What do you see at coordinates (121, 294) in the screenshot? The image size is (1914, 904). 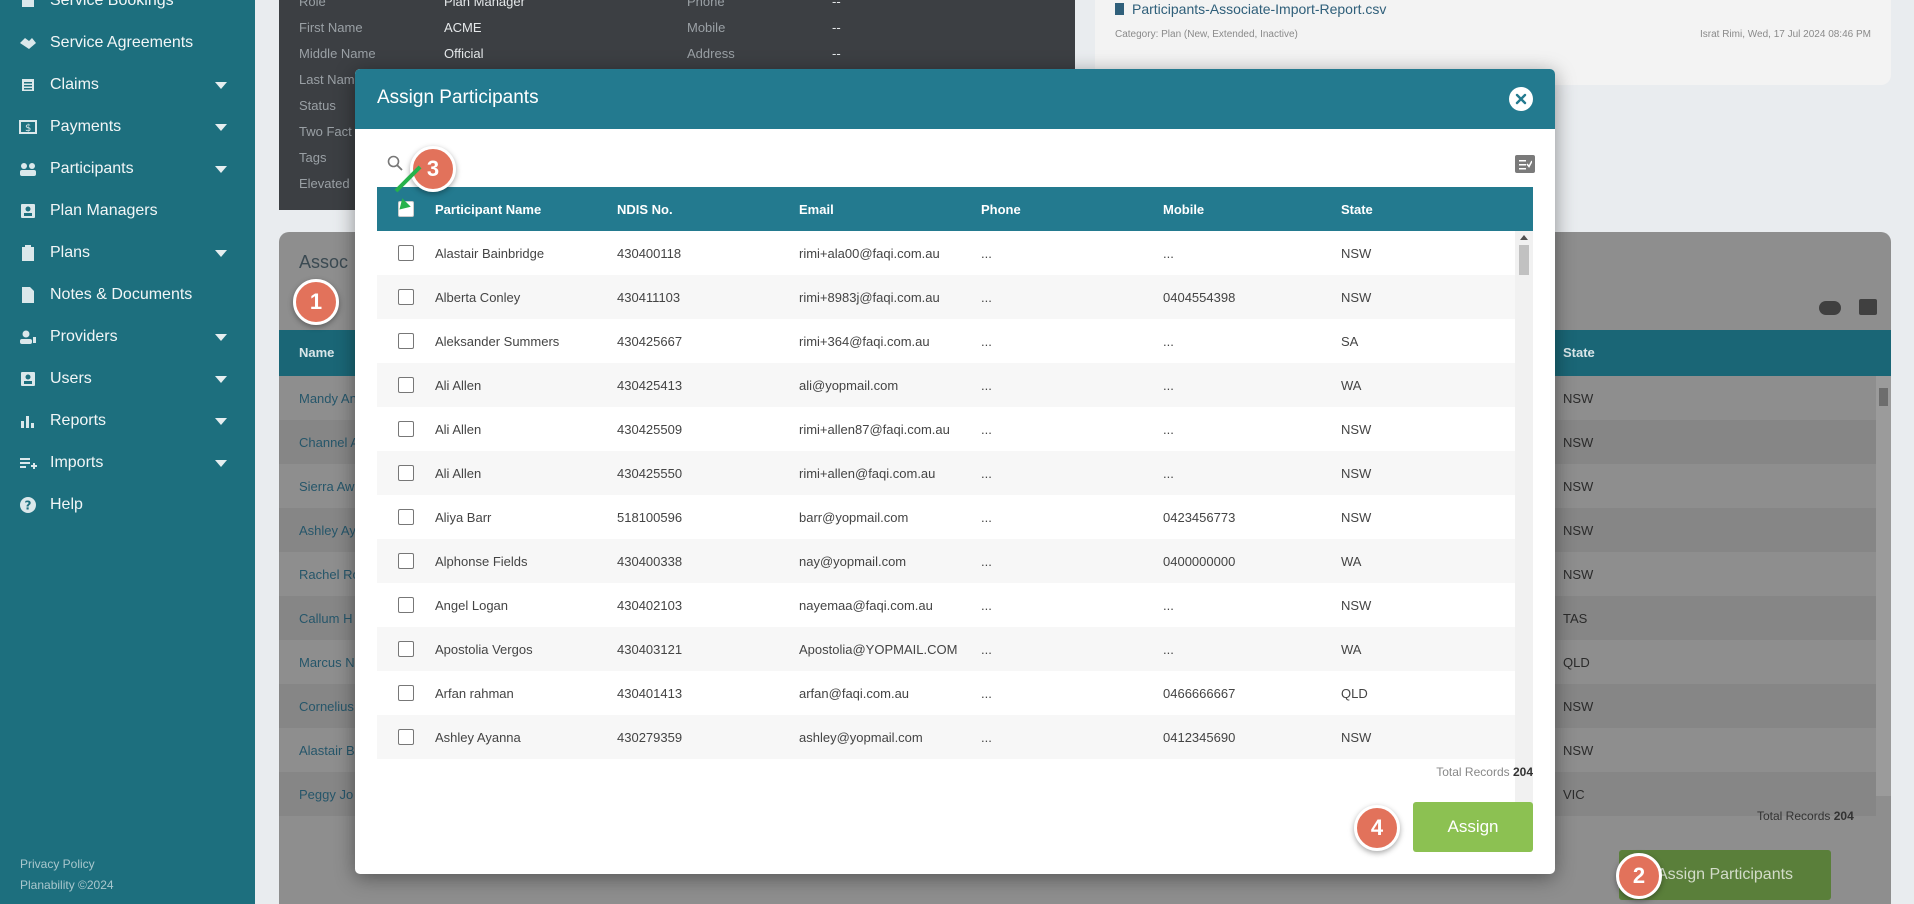 I see `sidebar-item-label: Notes & Documents` at bounding box center [121, 294].